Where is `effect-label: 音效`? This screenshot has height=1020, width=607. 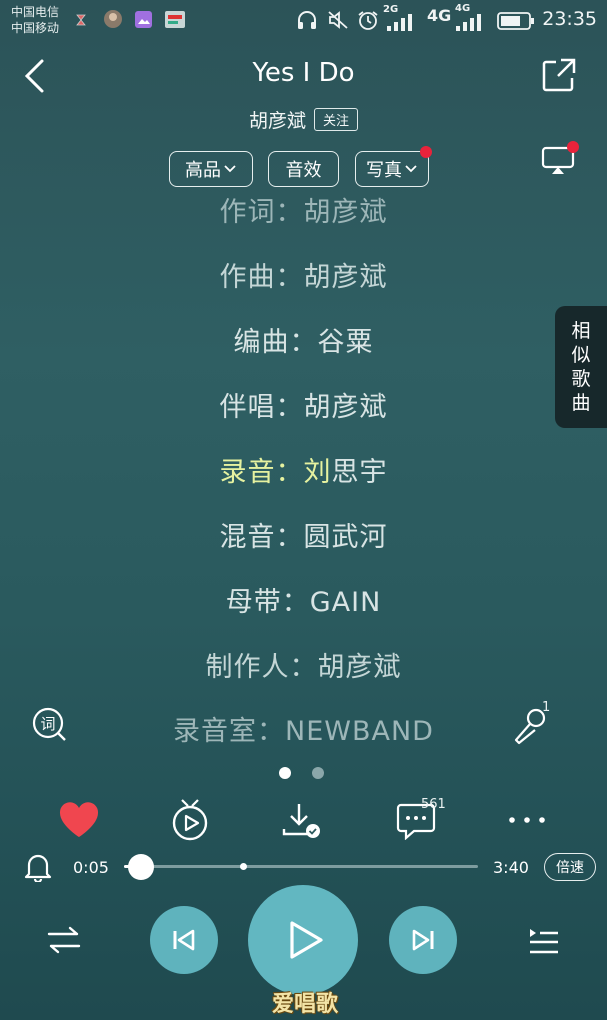
effect-label: 音效 is located at coordinates (303, 170).